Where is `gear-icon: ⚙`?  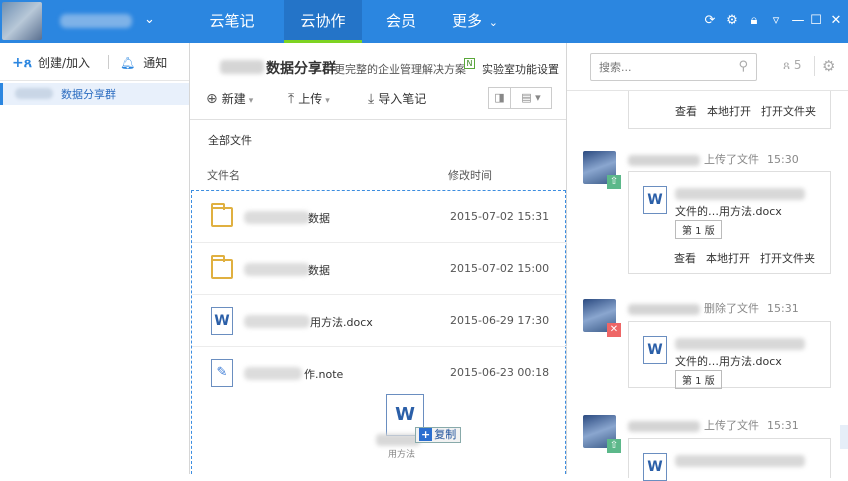 gear-icon: ⚙ is located at coordinates (828, 66).